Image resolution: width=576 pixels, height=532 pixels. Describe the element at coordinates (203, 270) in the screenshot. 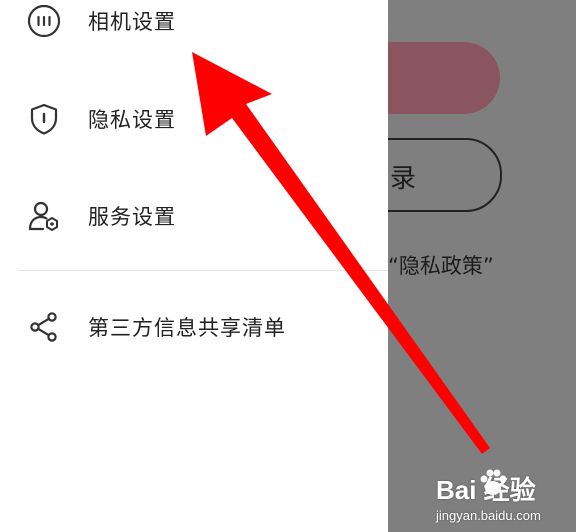

I see `menu-divider` at that location.